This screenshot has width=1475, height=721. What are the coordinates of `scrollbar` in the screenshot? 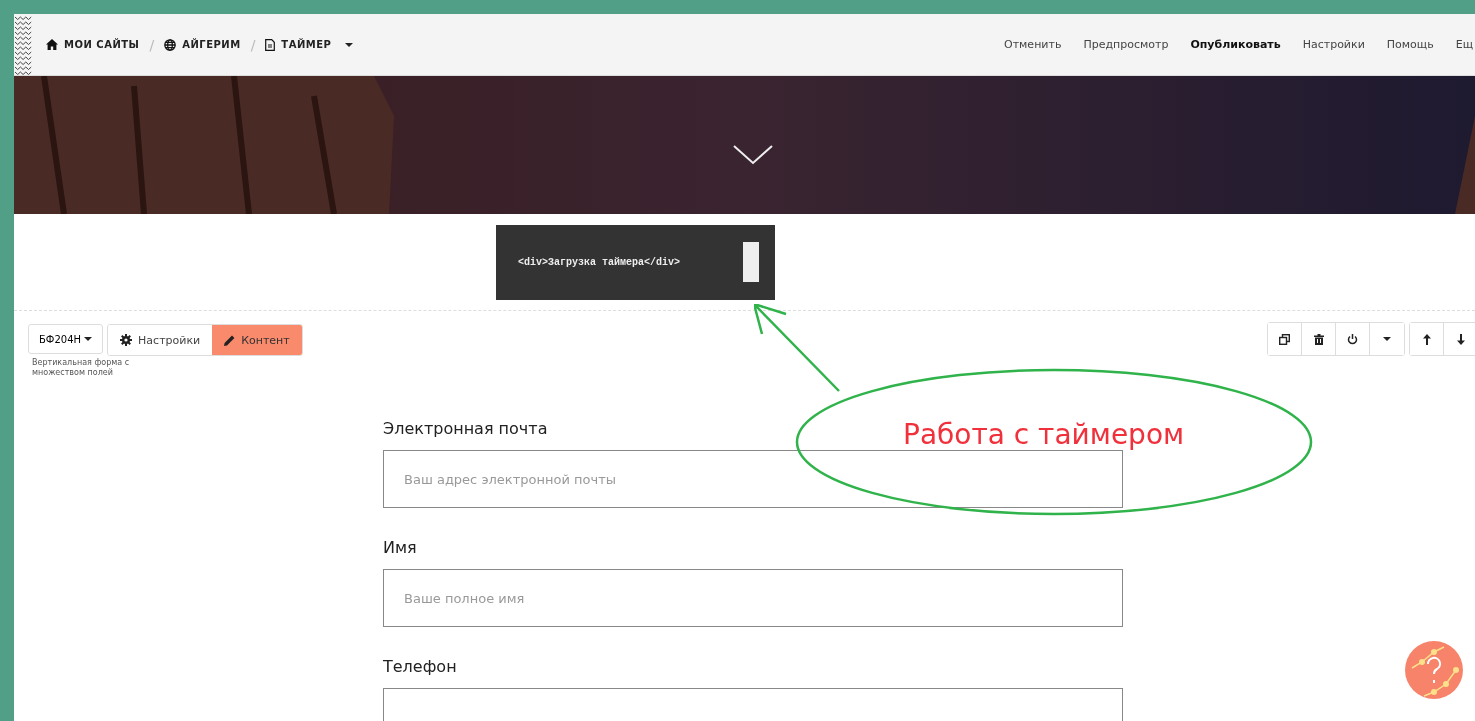 It's located at (751, 262).